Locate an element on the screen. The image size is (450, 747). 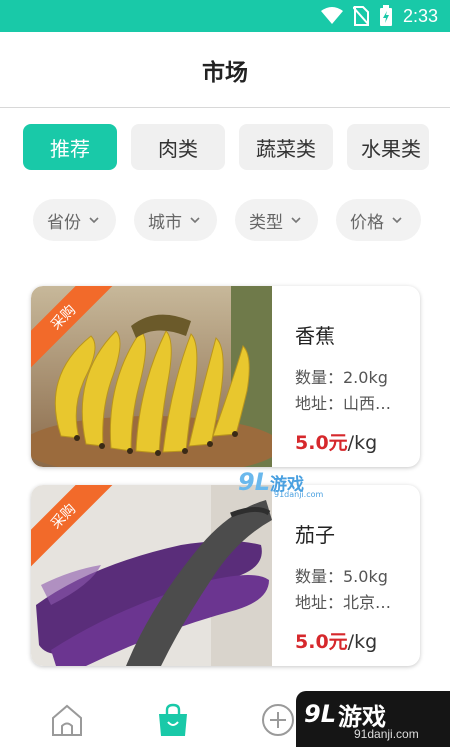
tab-fruits: 水果类 is located at coordinates (388, 147).